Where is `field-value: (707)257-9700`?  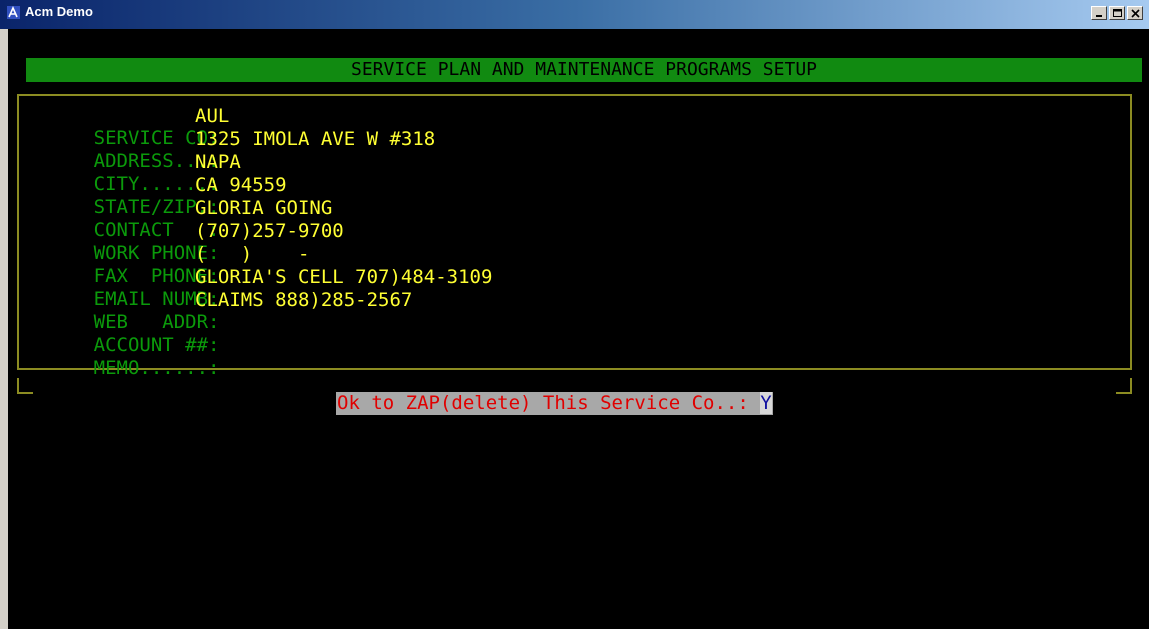
field-value: (707)257-9700 is located at coordinates (269, 231).